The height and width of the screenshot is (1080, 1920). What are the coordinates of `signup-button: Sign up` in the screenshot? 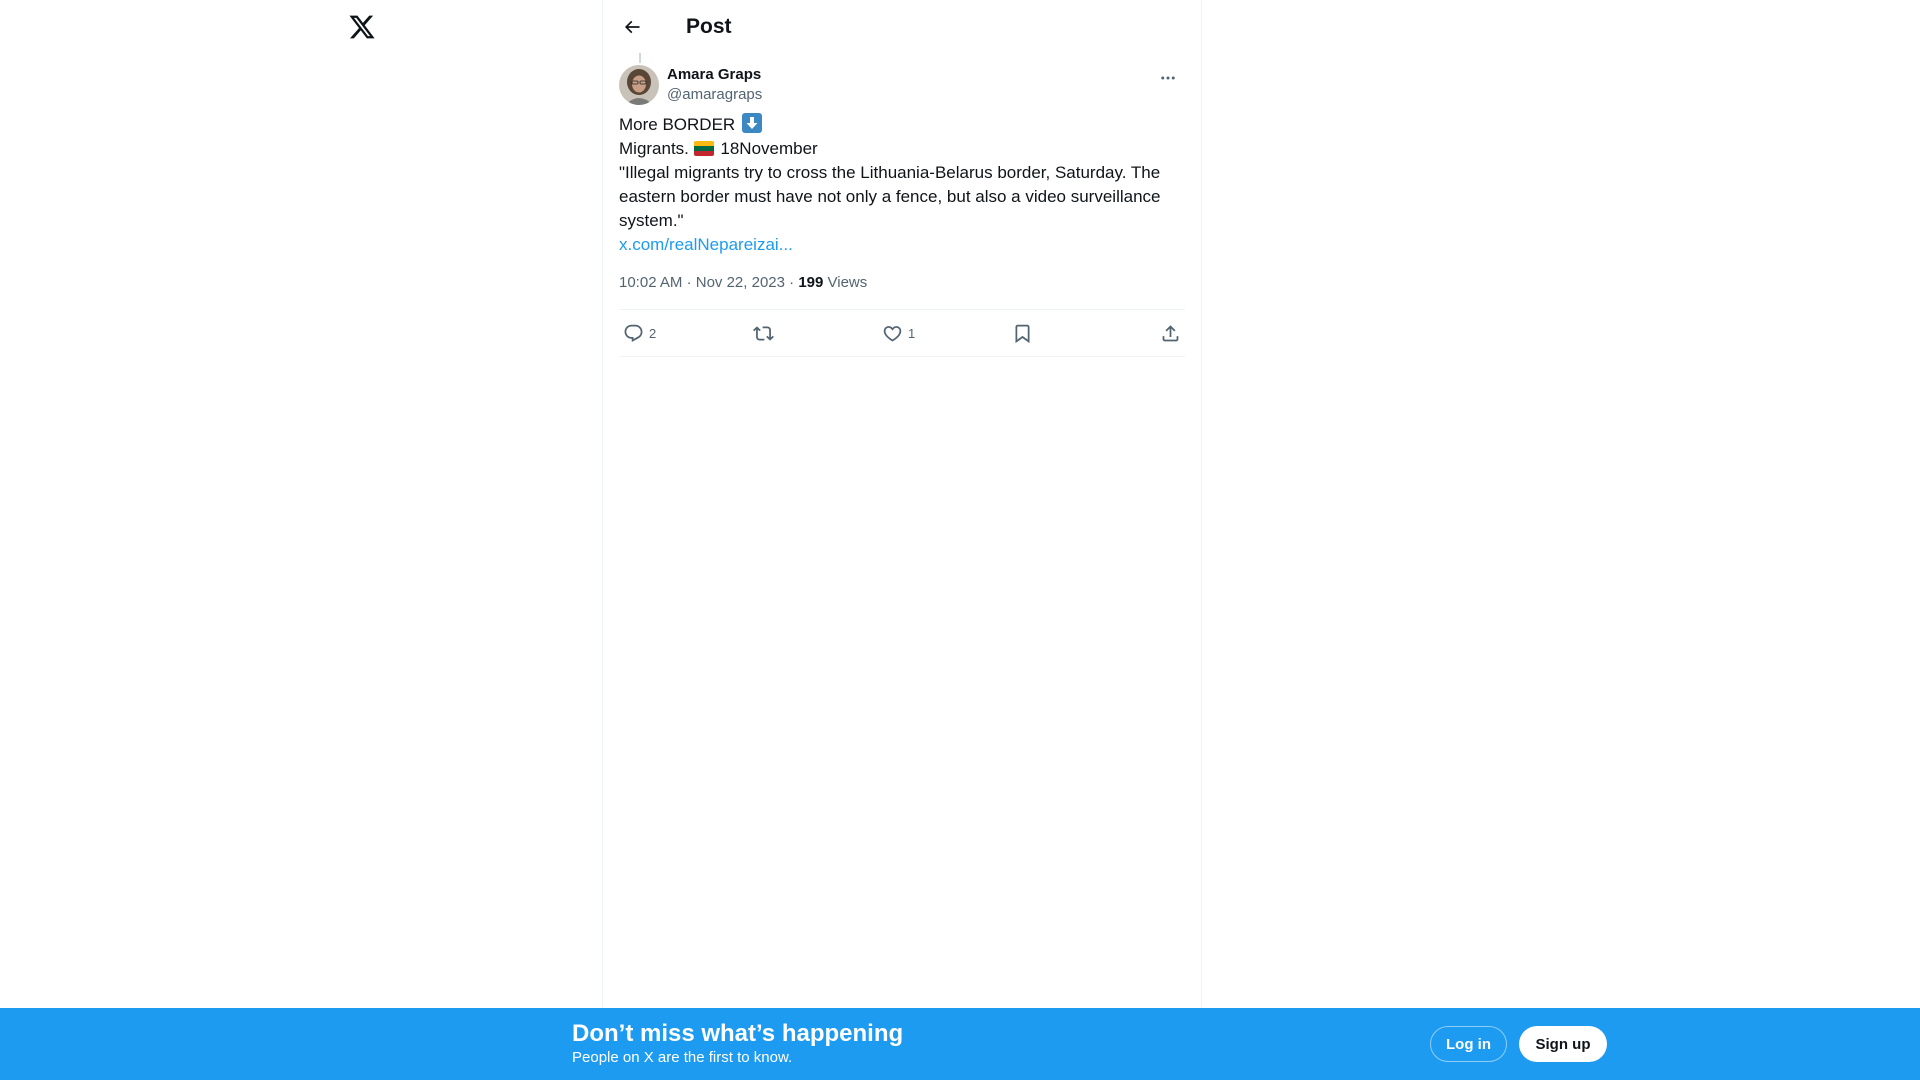 It's located at (1563, 1044).